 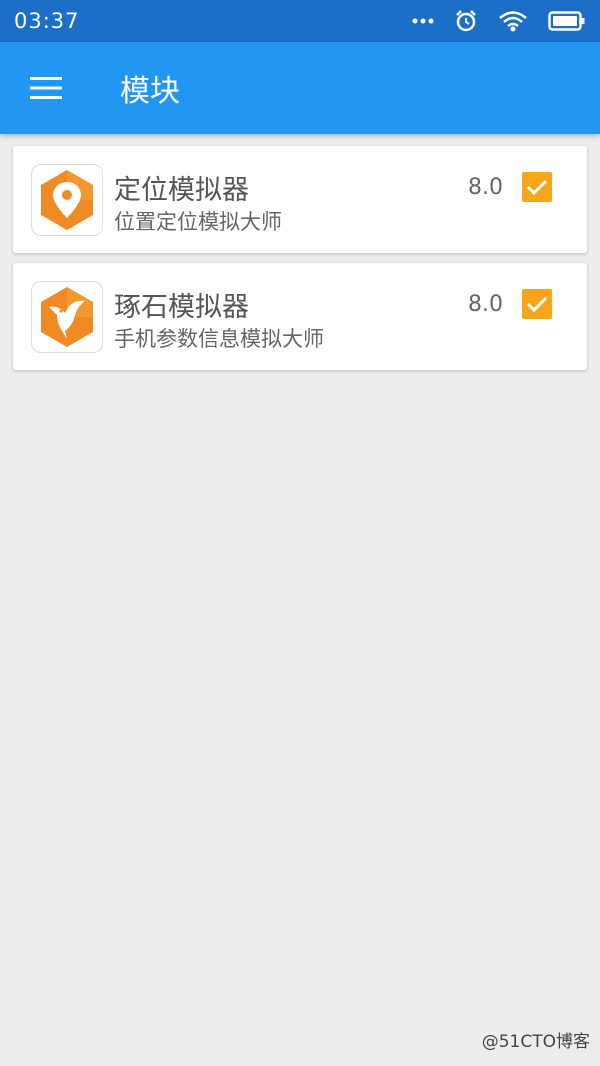 What do you see at coordinates (300, 88) in the screenshot?
I see `app-bar: 模块` at bounding box center [300, 88].